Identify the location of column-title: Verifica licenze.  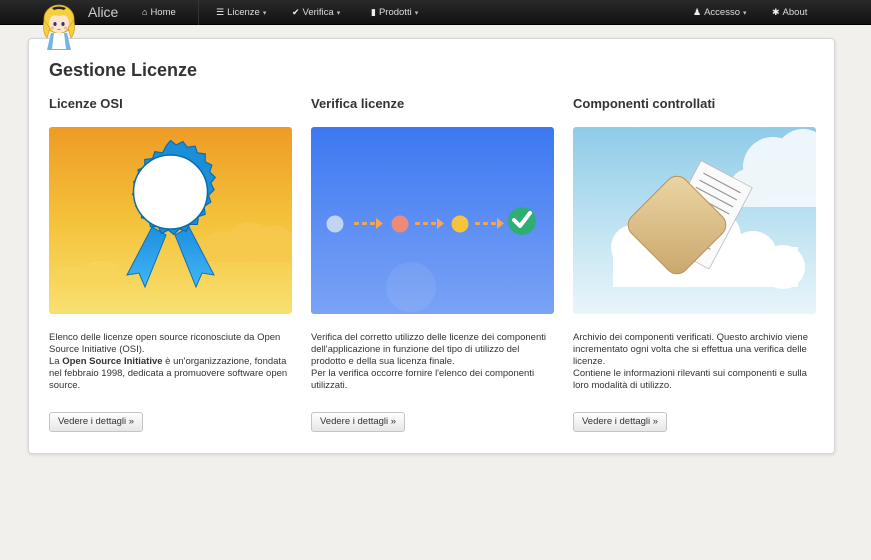
(358, 103).